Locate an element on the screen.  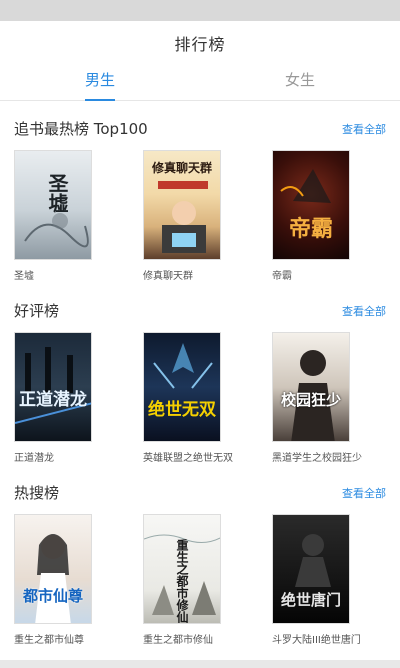
cover-title: 帝霸 is located at coordinates (310, 229).